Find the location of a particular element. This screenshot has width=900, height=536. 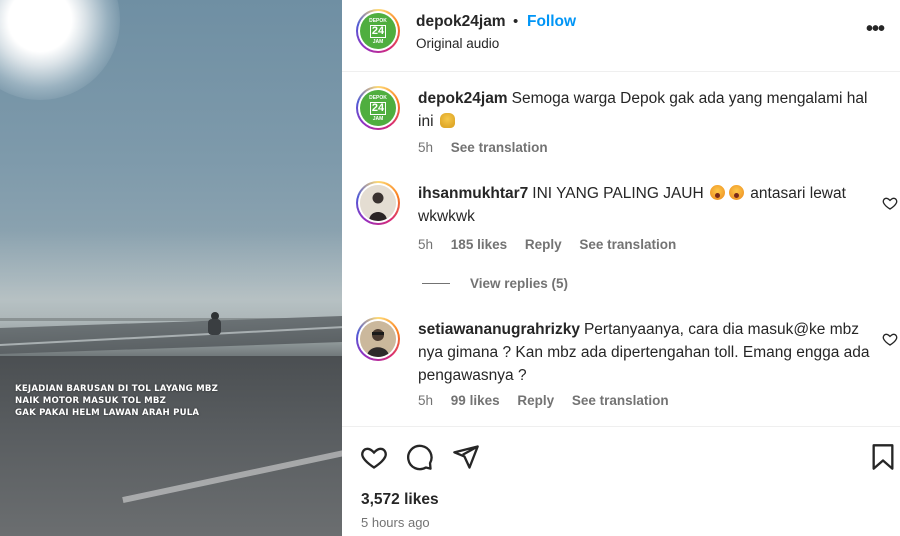

sun-glare is located at coordinates (60, 50).